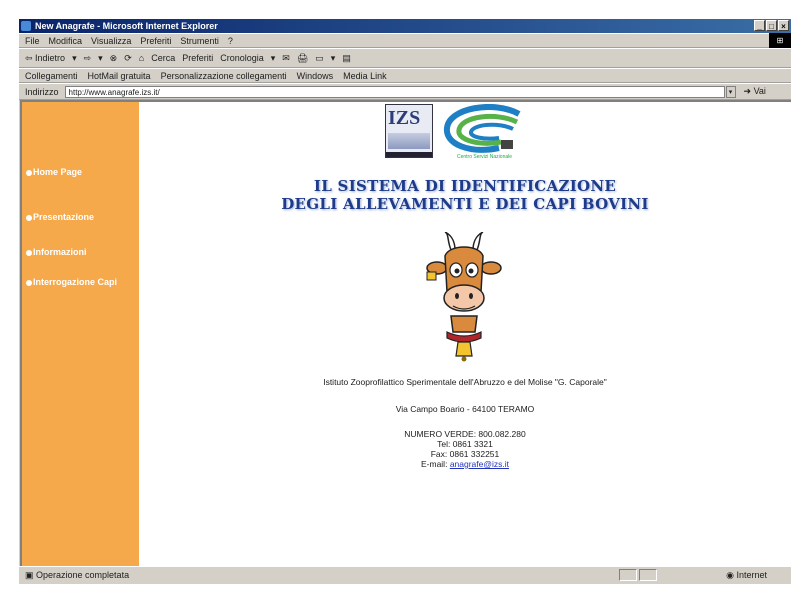  Describe the element at coordinates (45, 58) in the screenshot. I see `back-button: ⇦ Indietro` at that location.